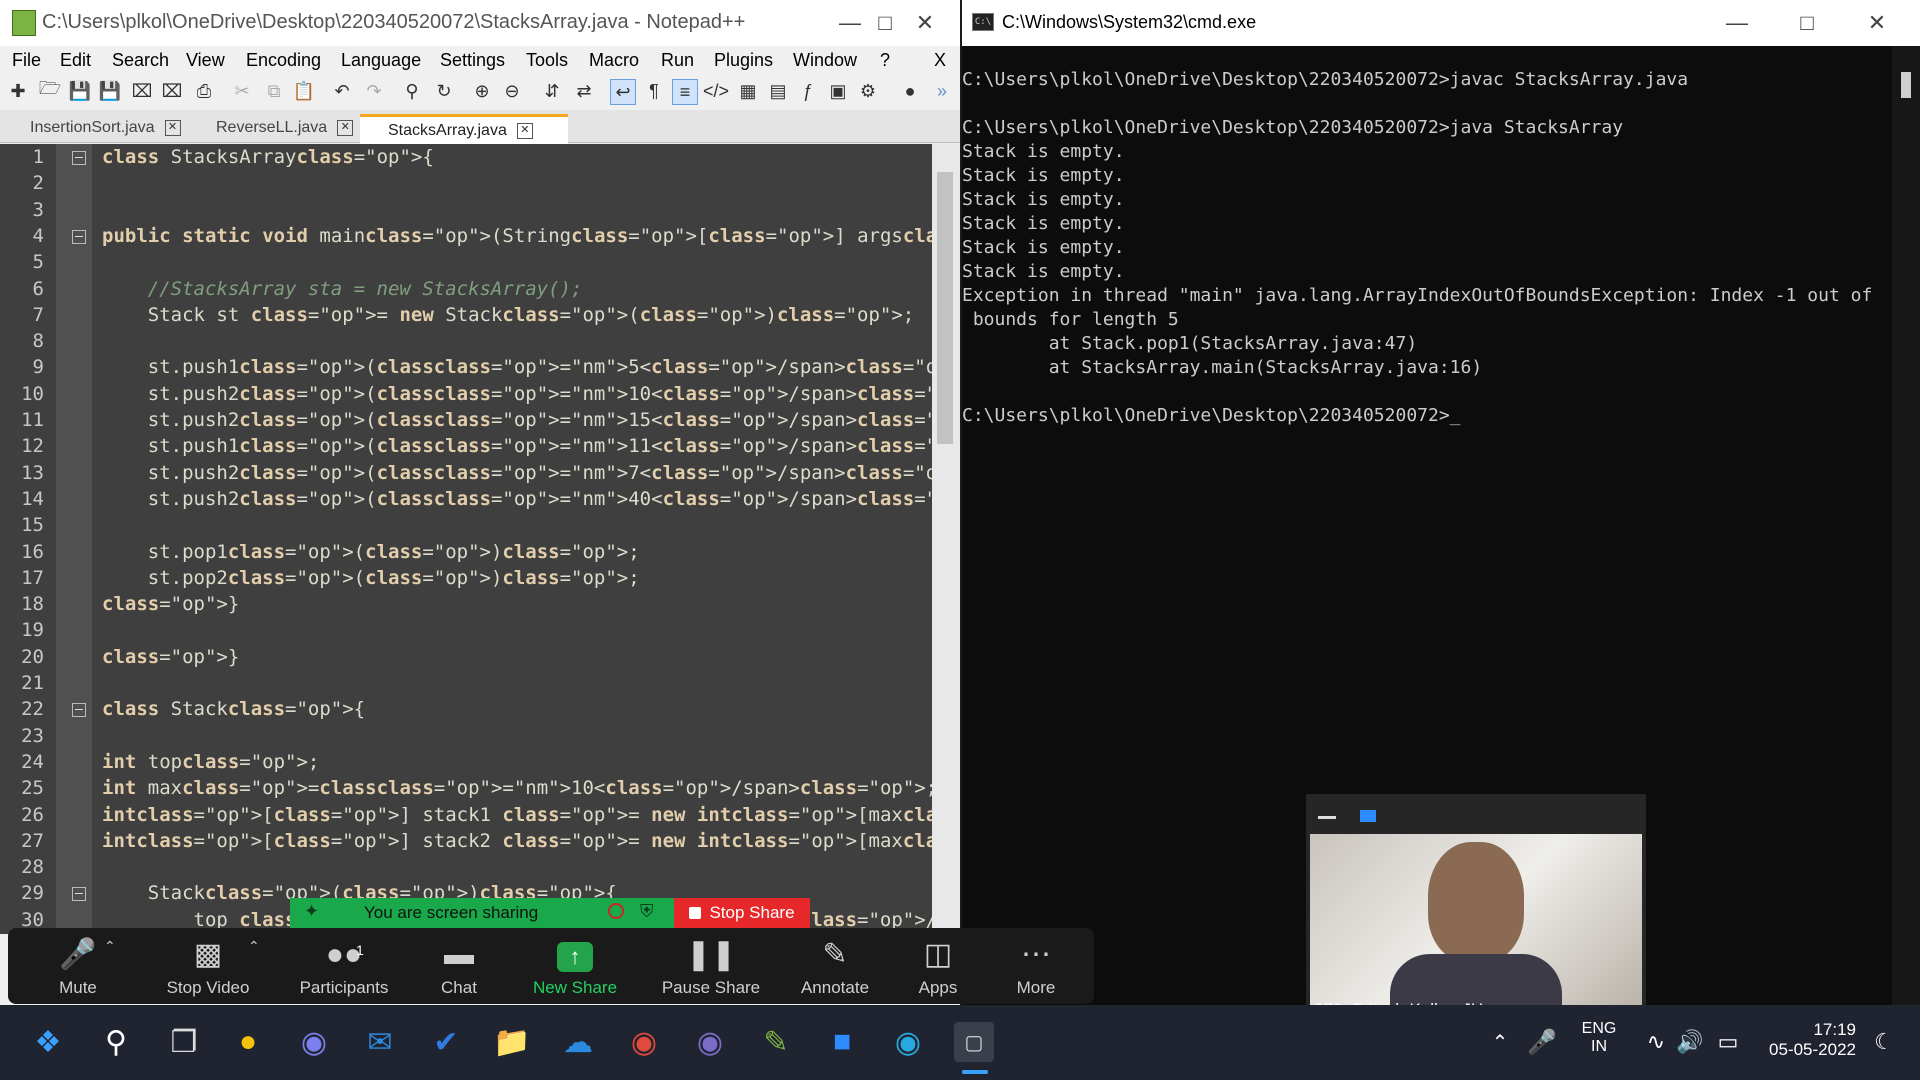  What do you see at coordinates (743, 60) in the screenshot?
I see `menu-plugins: Plugins` at bounding box center [743, 60].